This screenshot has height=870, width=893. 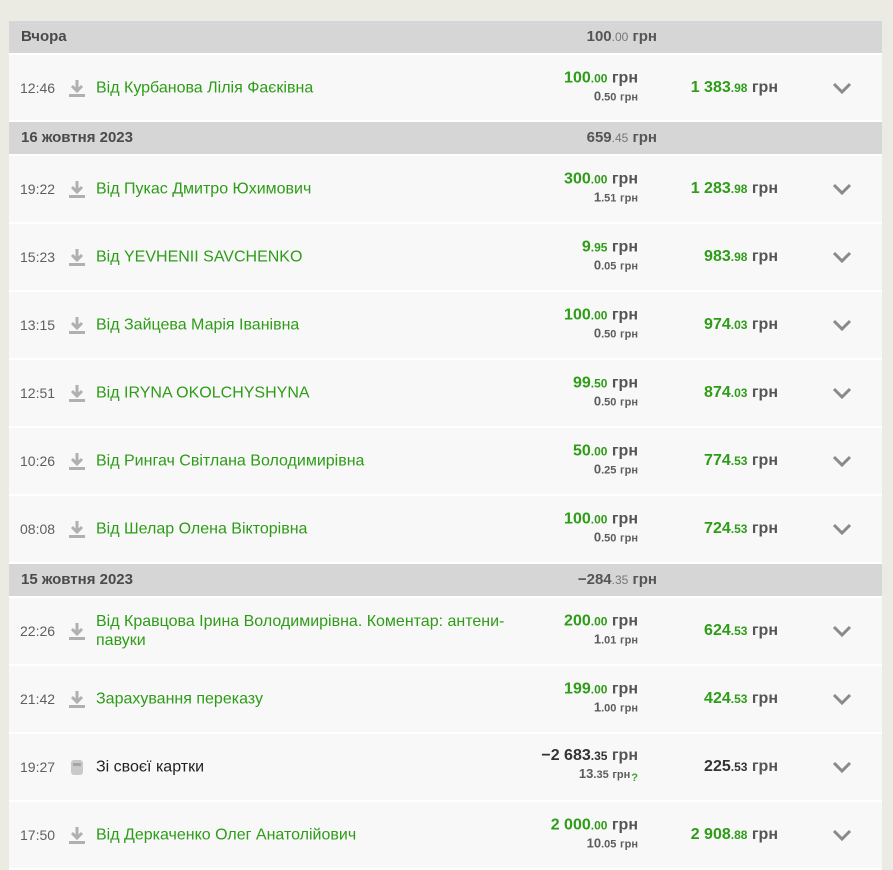 I want to click on transaction-description: Зарахування переказу, so click(x=306, y=699).